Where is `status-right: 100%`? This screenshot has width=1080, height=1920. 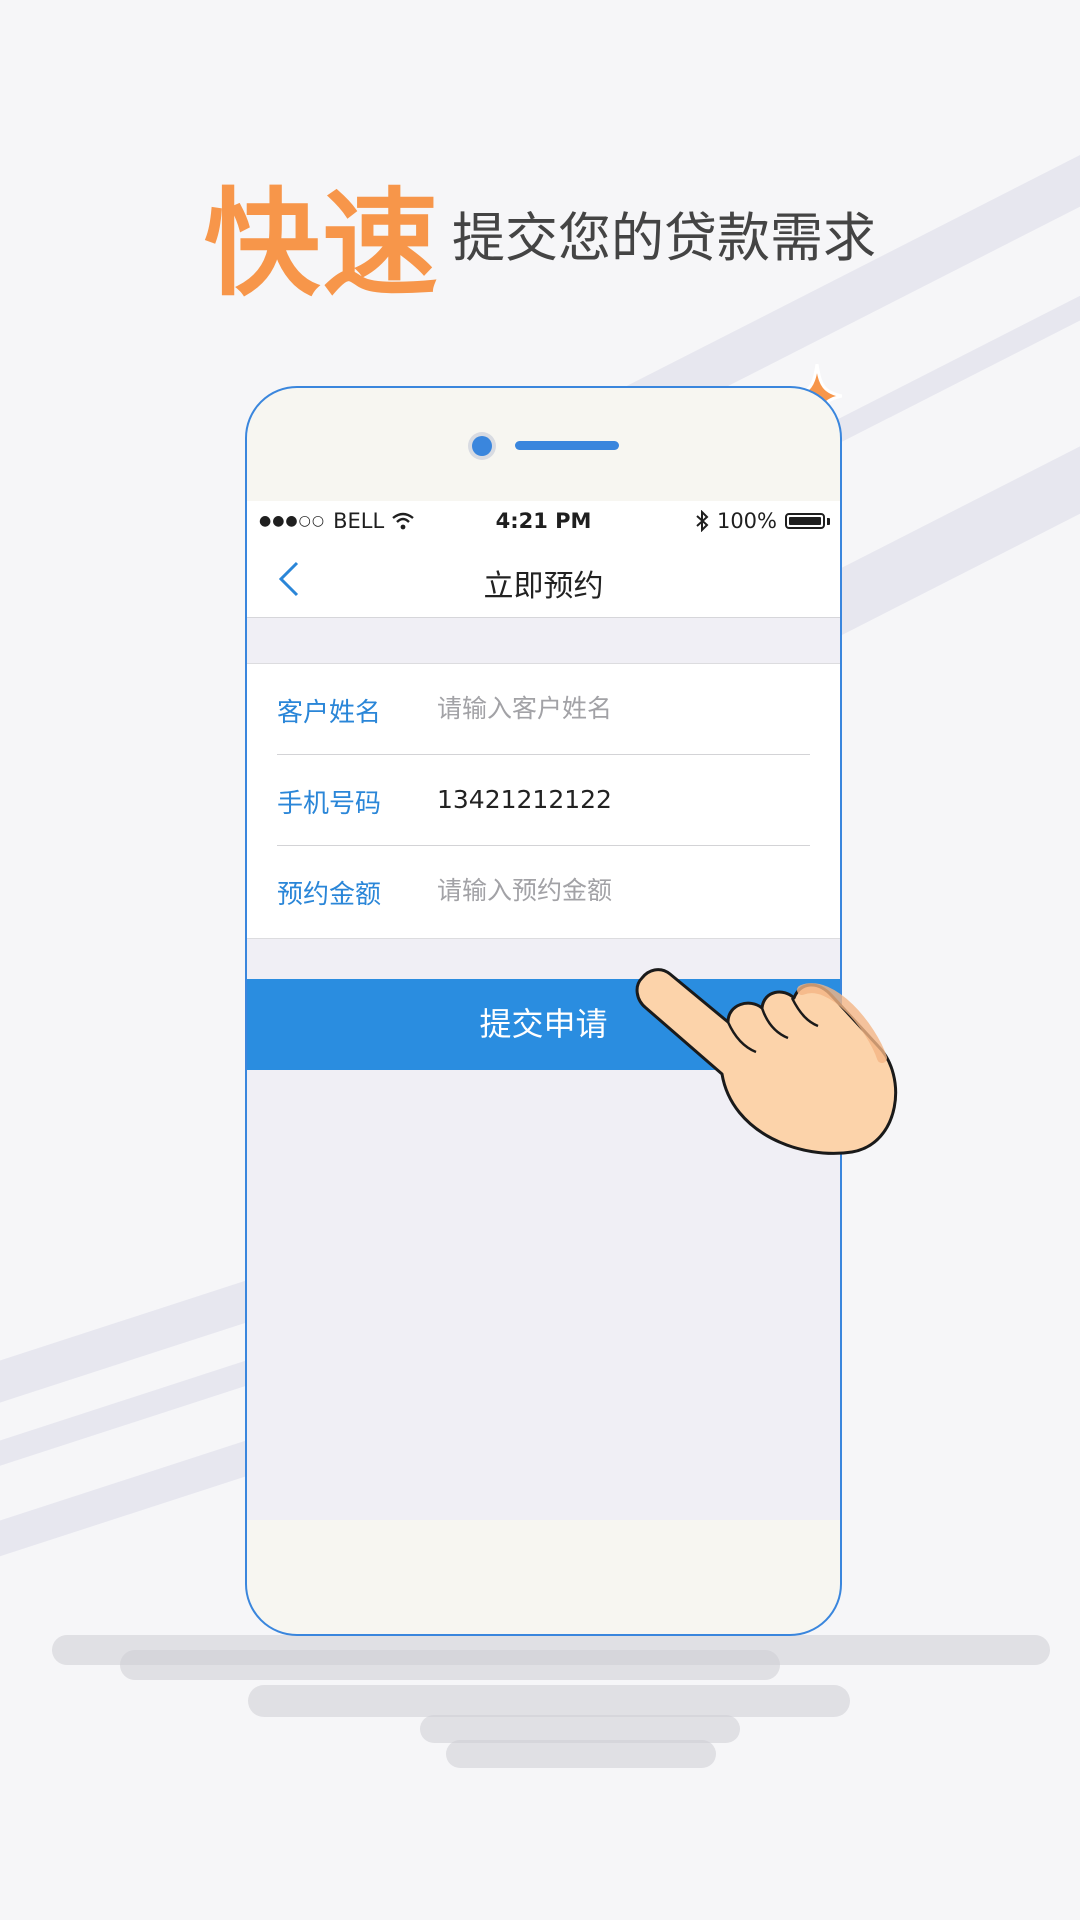
status-right: 100% is located at coordinates (762, 521).